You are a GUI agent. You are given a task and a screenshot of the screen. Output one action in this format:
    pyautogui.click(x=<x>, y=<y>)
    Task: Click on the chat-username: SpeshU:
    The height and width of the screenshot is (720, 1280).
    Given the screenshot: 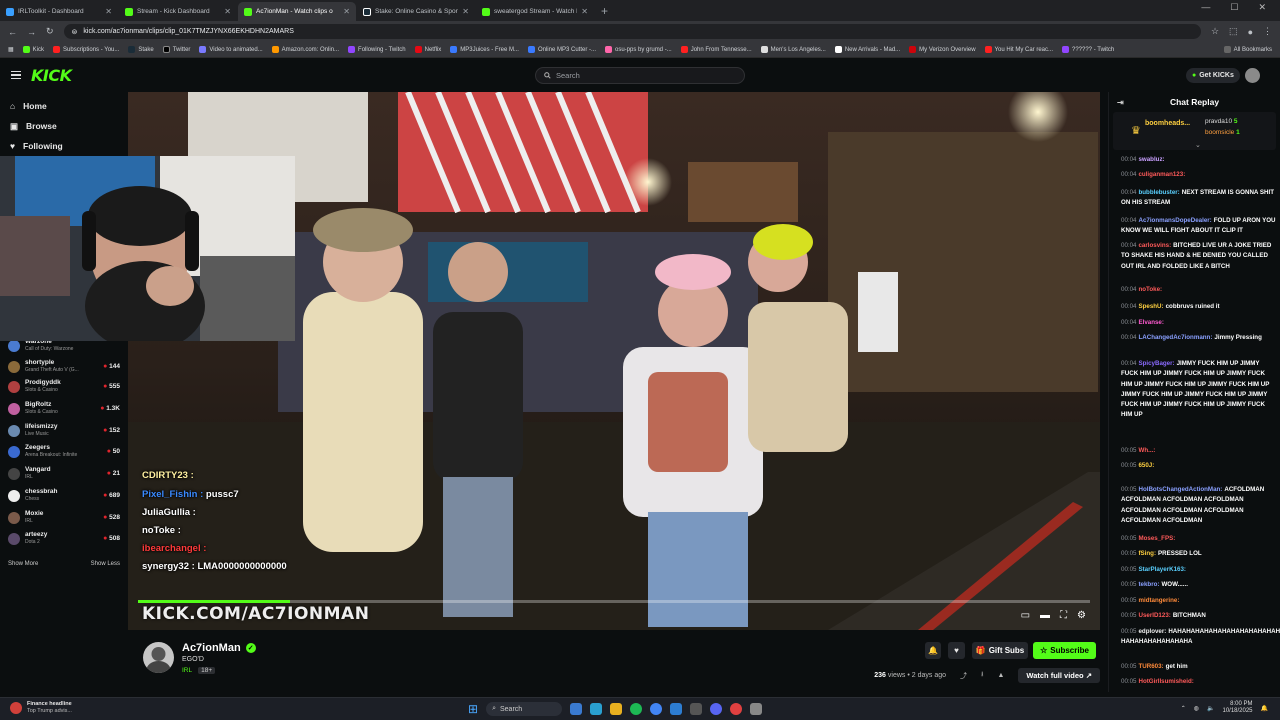 What is the action you would take?
    pyautogui.click(x=1150, y=306)
    